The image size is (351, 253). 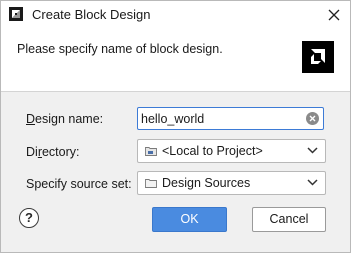 I want to click on design-name-input, so click(x=221, y=118).